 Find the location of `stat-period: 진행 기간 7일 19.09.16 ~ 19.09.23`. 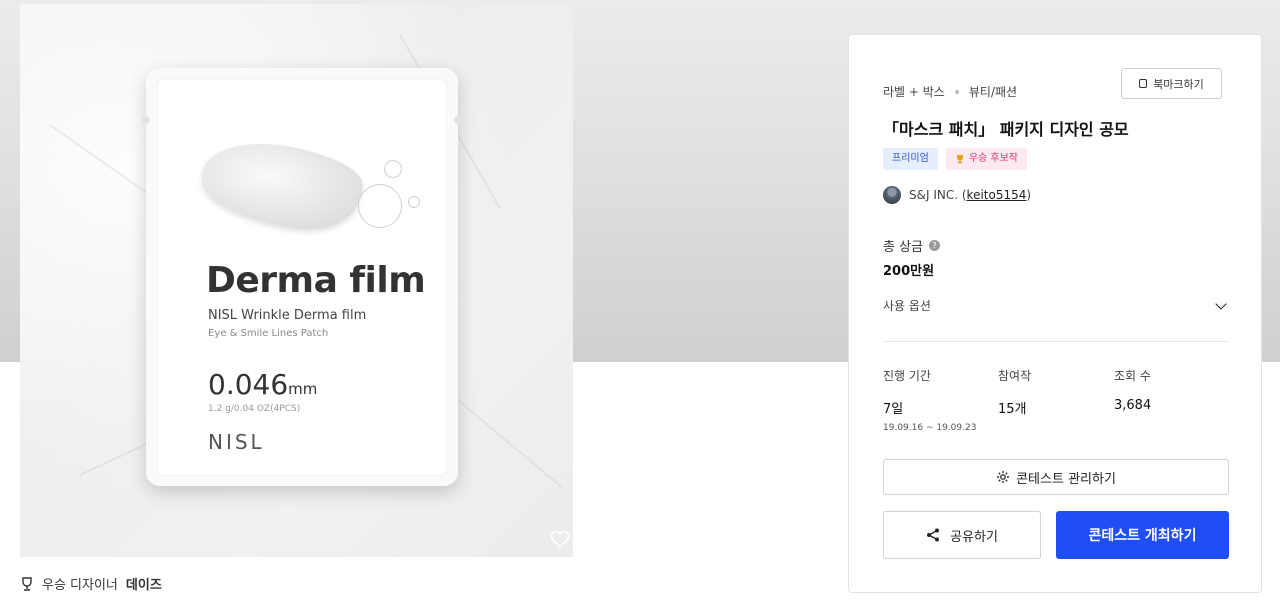

stat-period: 진행 기간 7일 19.09.16 ~ 19.09.23 is located at coordinates (929, 400).